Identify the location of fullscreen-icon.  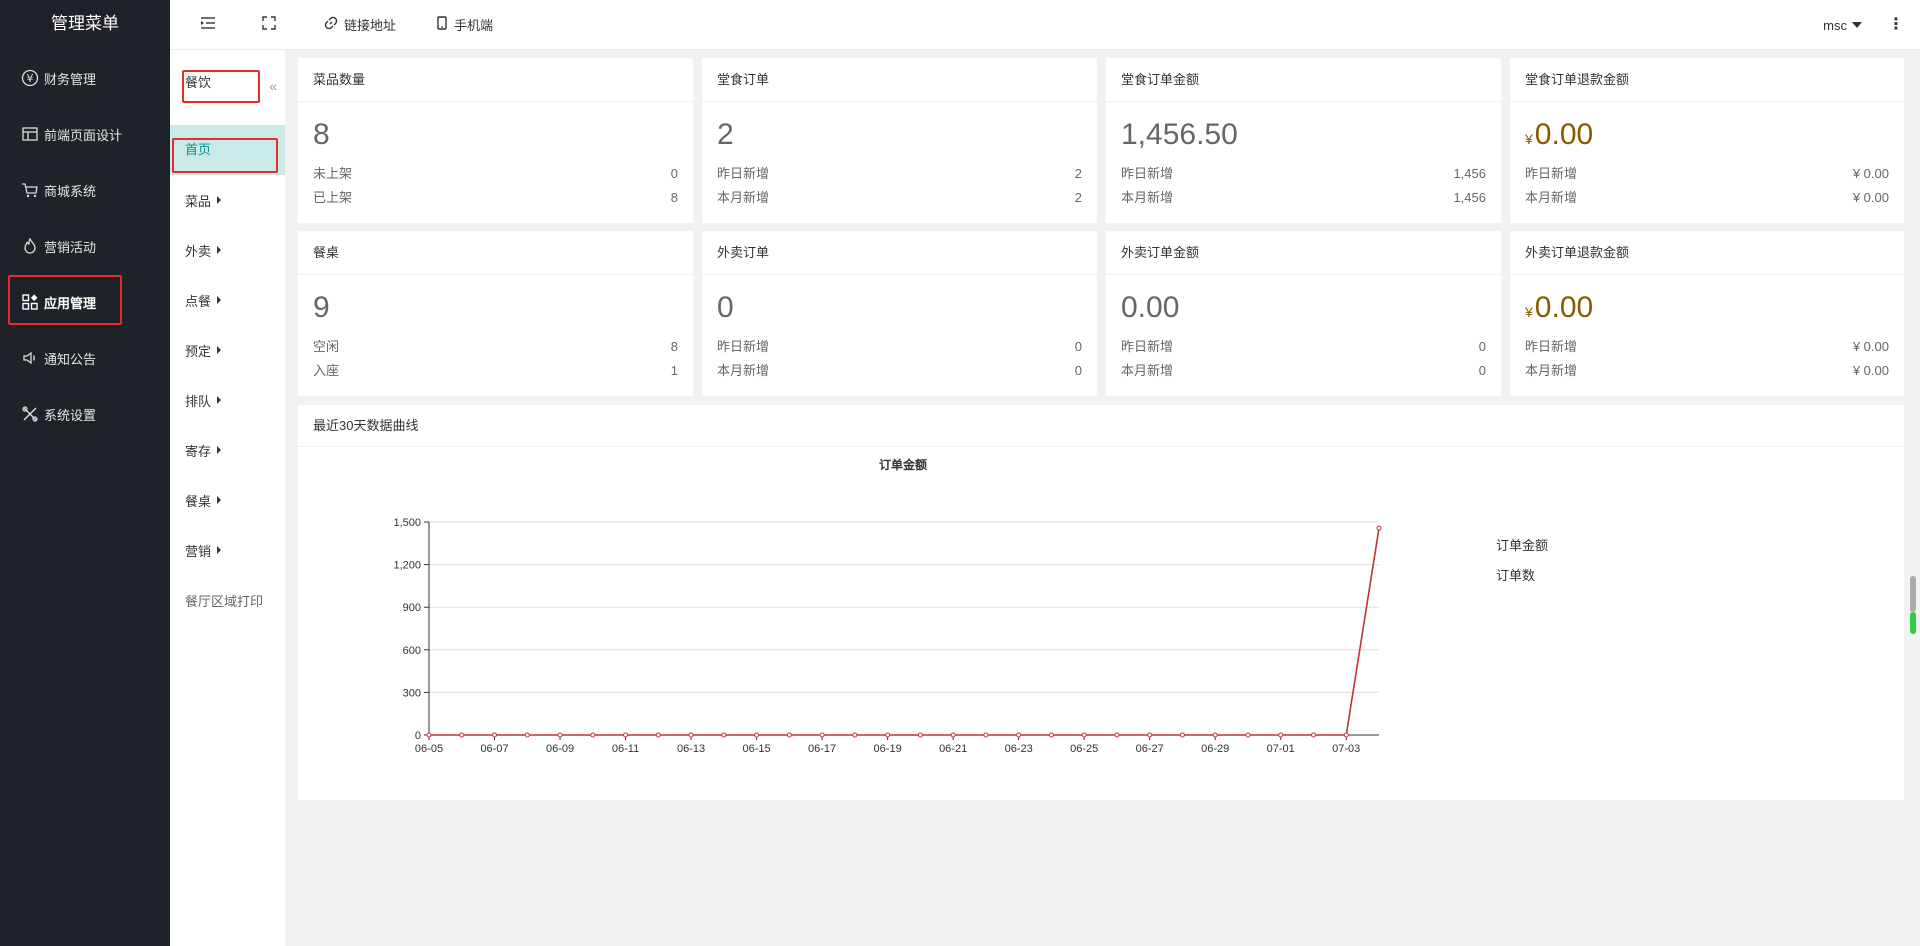
(272, 24).